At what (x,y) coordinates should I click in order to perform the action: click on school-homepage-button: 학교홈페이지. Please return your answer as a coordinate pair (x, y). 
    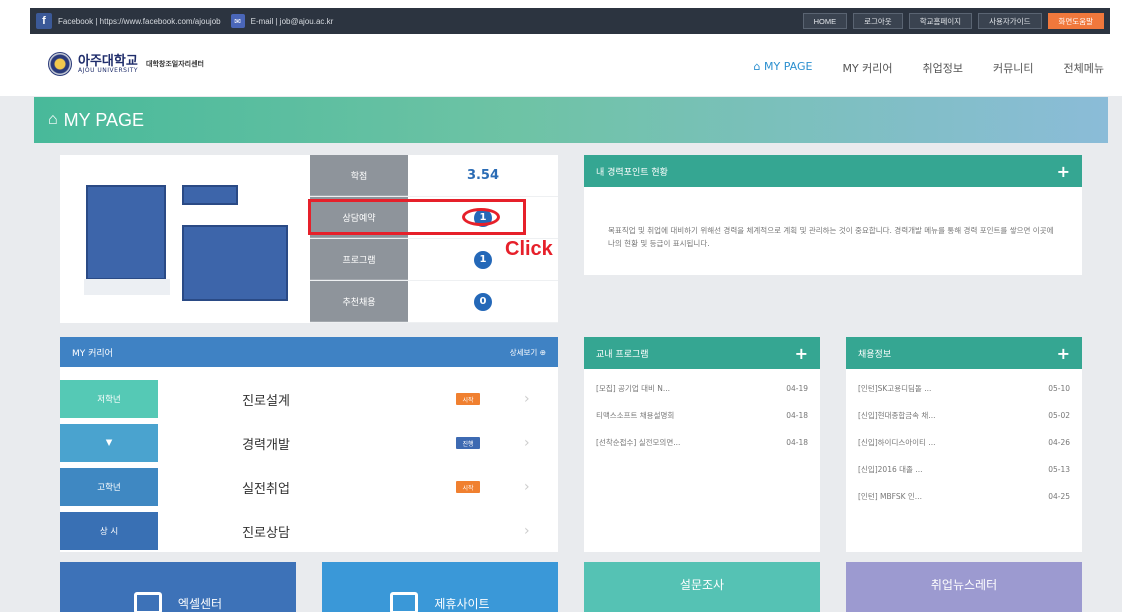
    Looking at the image, I should click on (940, 21).